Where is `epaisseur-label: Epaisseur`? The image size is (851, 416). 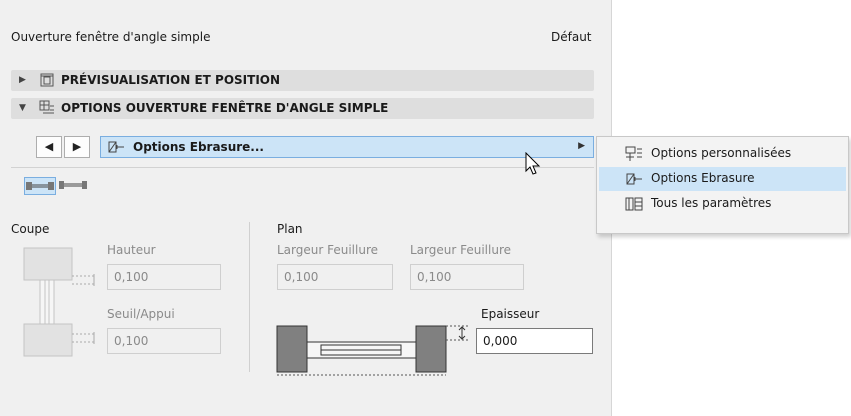
epaisseur-label: Epaisseur is located at coordinates (510, 314).